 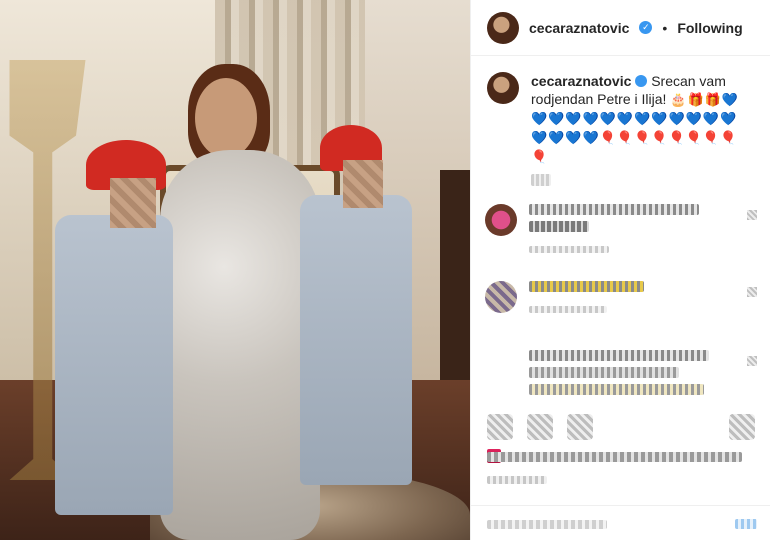 What do you see at coordinates (746, 524) in the screenshot?
I see `post-comment-button` at bounding box center [746, 524].